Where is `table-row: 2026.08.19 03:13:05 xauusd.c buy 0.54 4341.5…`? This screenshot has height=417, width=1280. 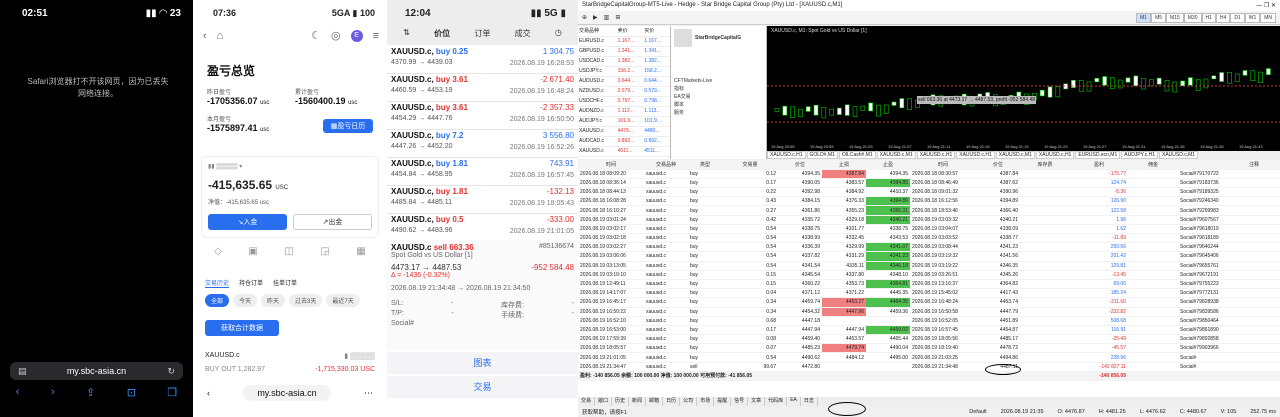
table-row: 2026.08.19 03:13:05 xauusd.c buy 0.54 4341.5… is located at coordinates (929, 266).